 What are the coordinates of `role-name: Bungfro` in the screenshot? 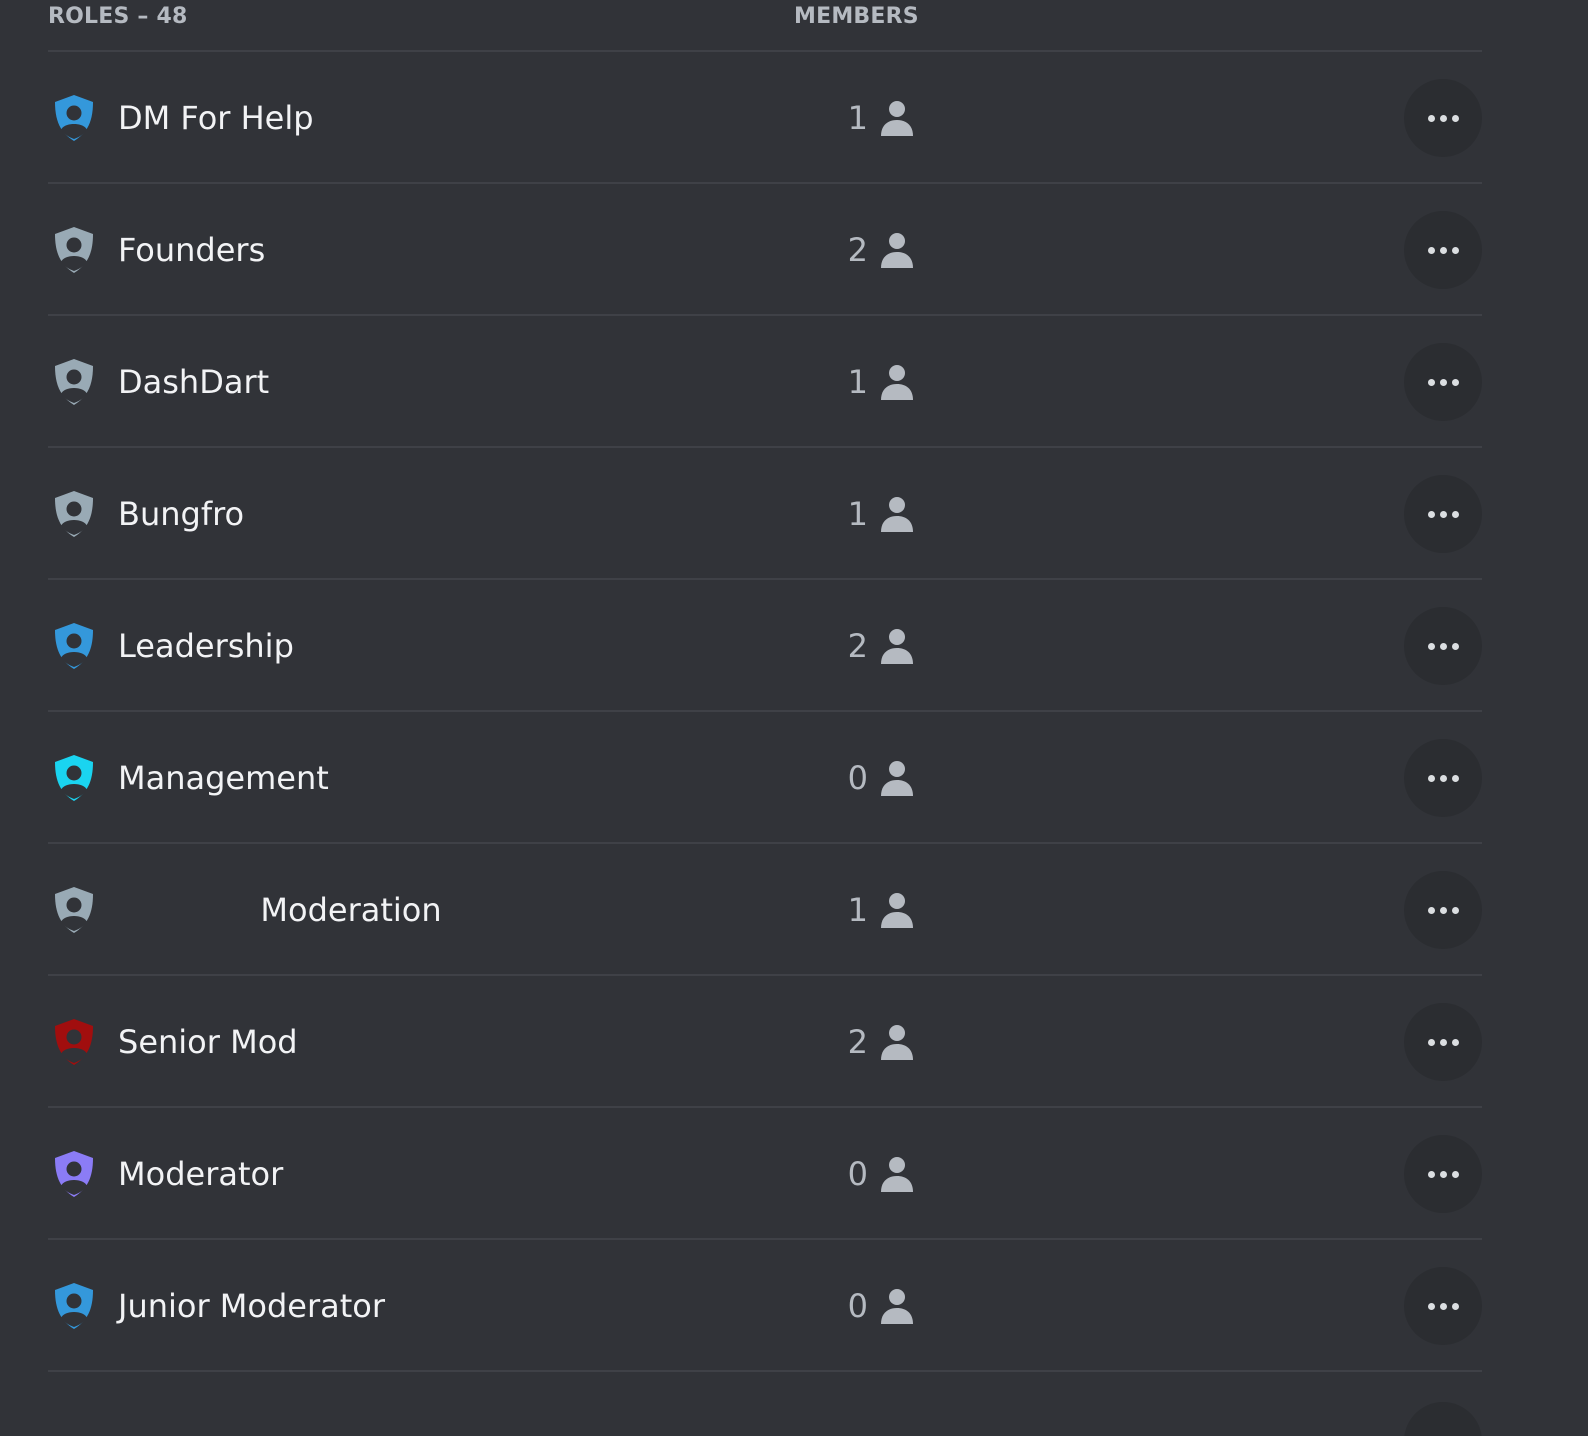 It's located at (181, 514).